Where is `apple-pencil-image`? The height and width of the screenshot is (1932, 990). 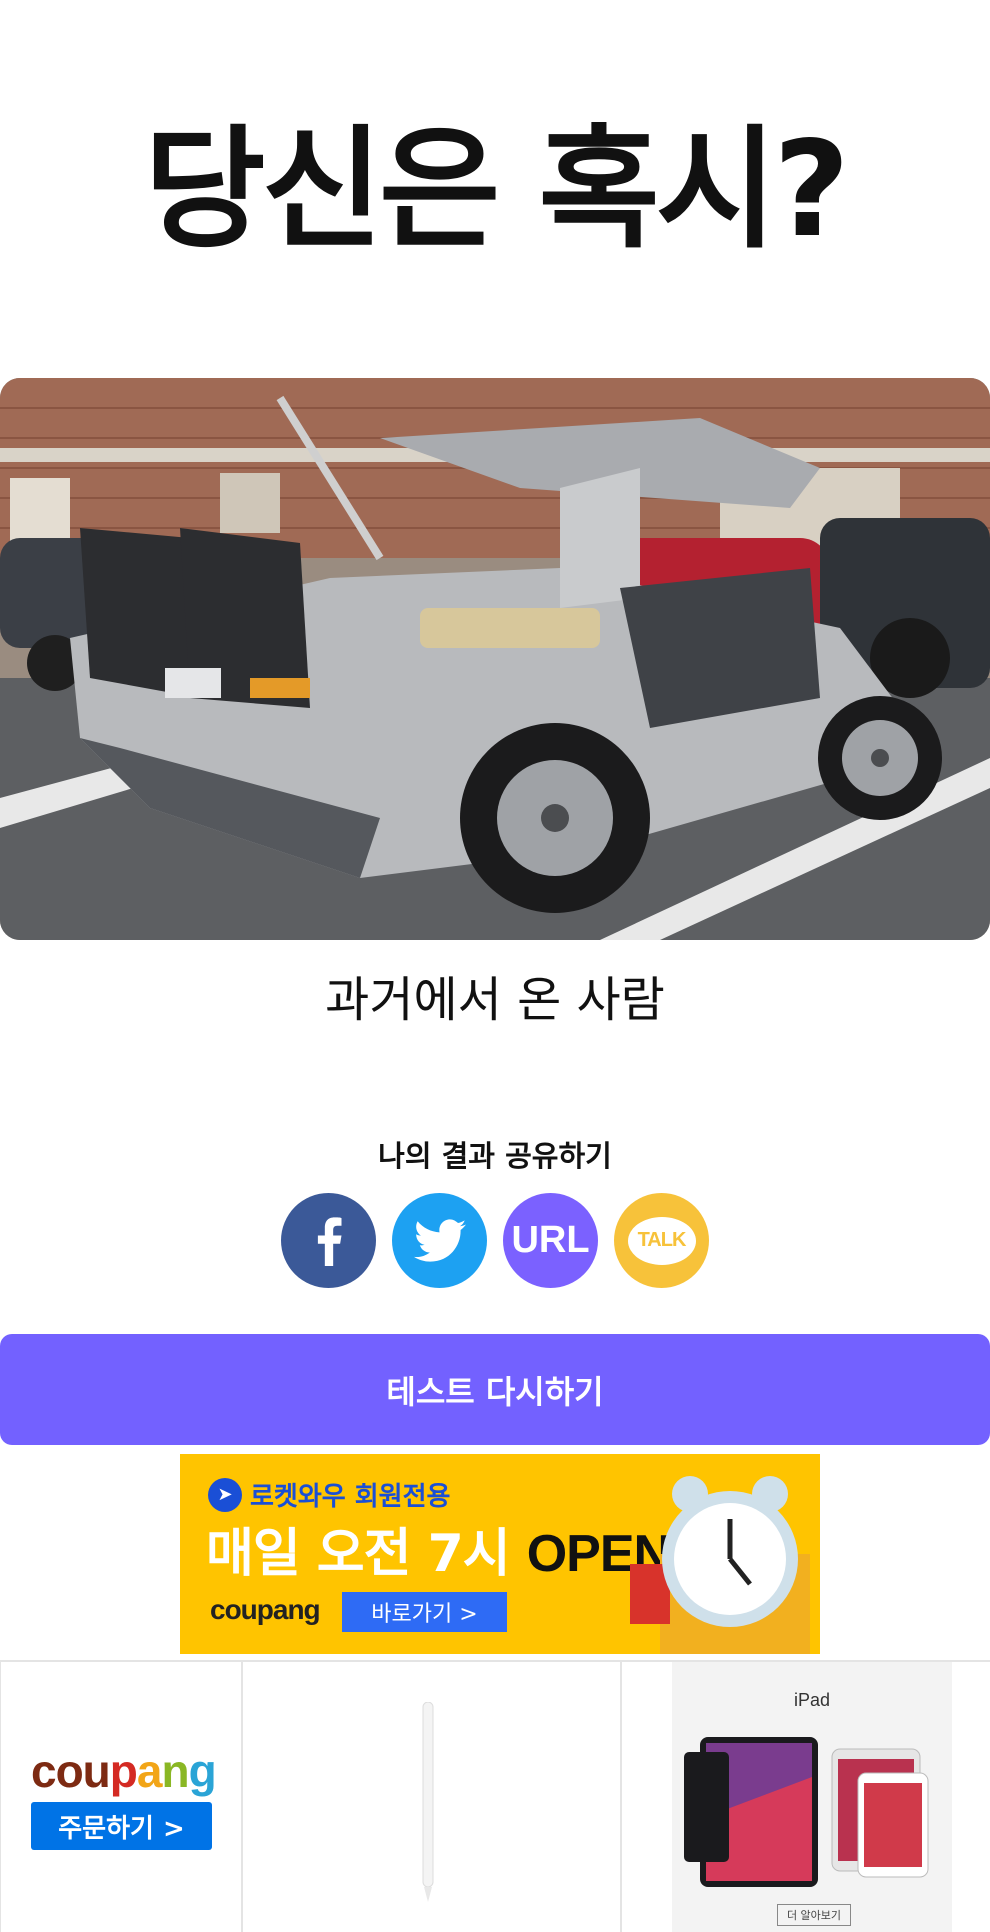
apple-pencil-image is located at coordinates (428, 1802).